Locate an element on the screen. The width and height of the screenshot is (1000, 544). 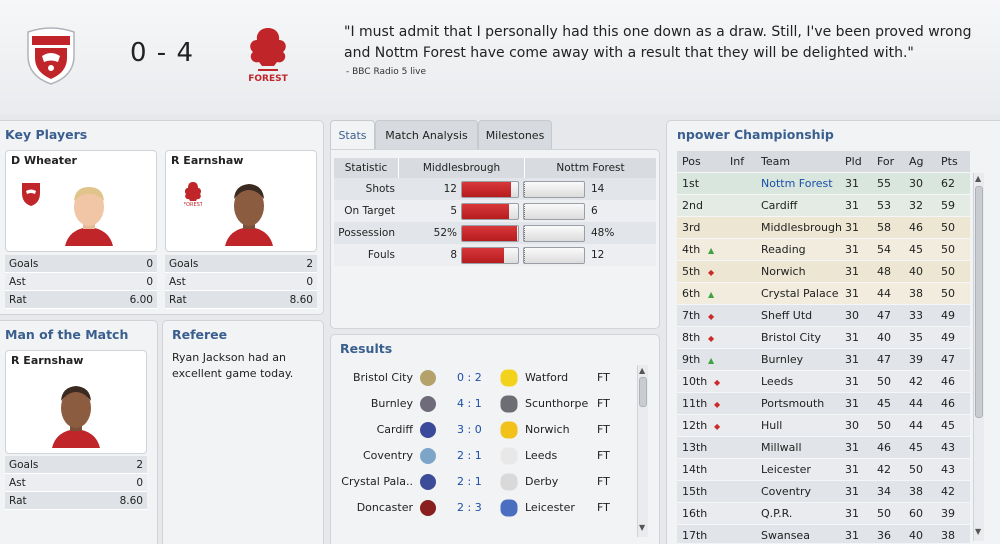
league-row: 6th Crystal Palace 31 44 38 50 ▲ is located at coordinates (823, 294).